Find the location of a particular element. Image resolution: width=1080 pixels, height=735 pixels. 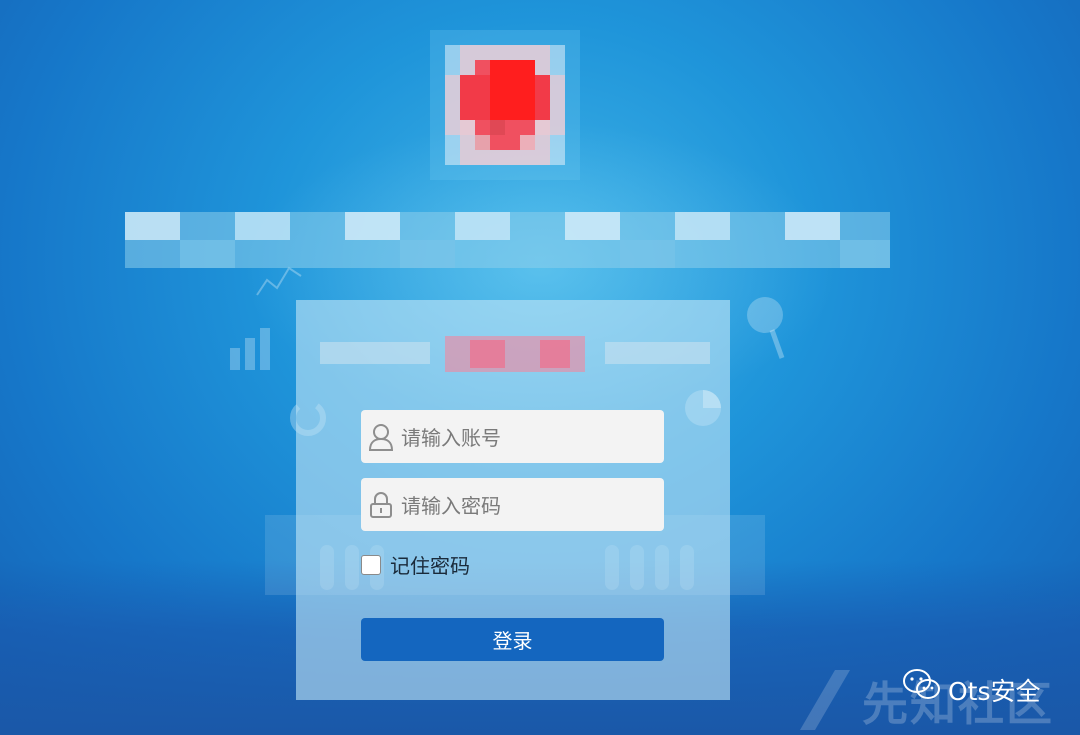

username-placeholder: 请输入账号 is located at coordinates (451, 438).